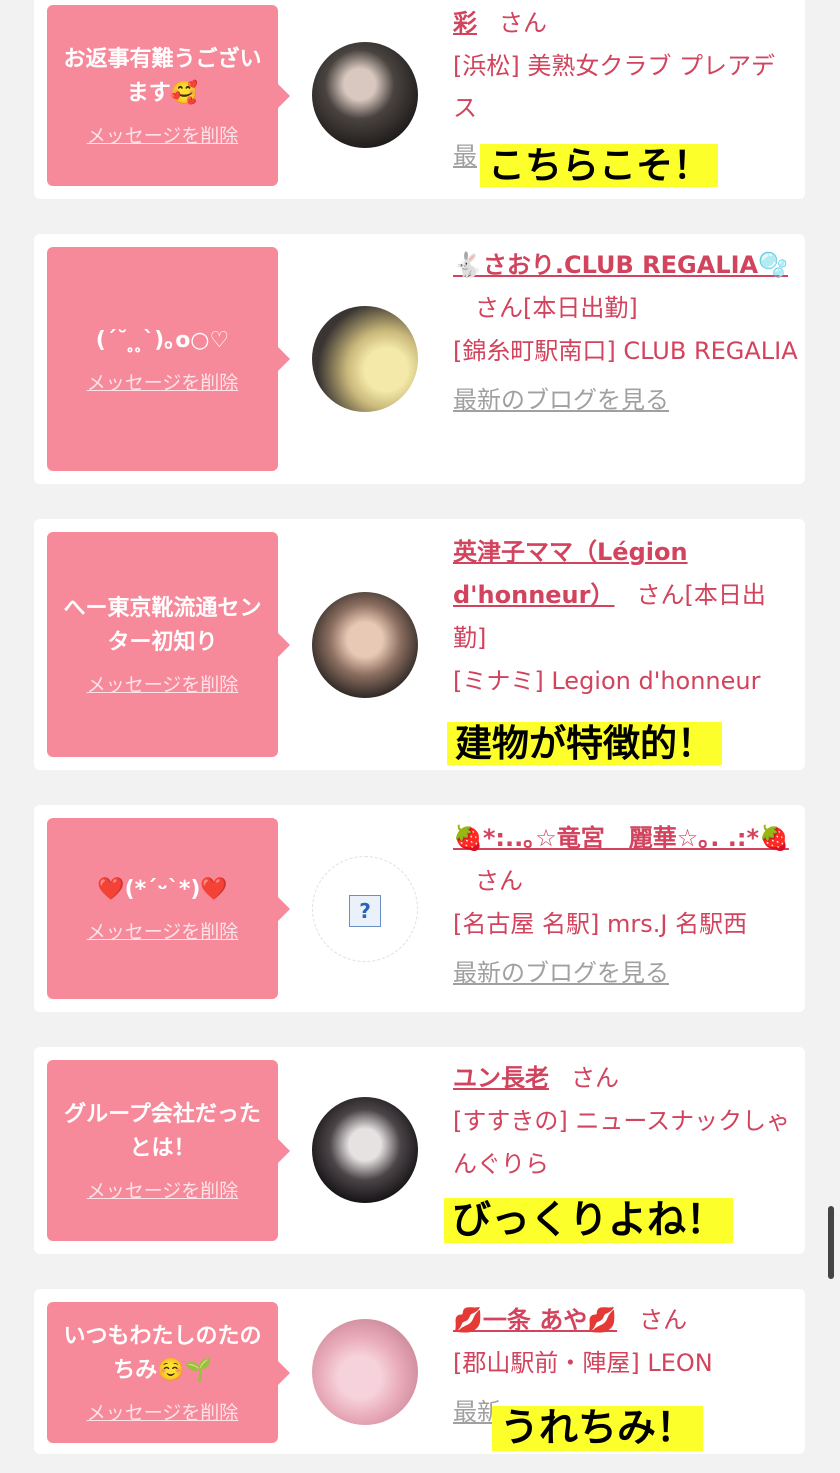 The width and height of the screenshot is (840, 1473). Describe the element at coordinates (622, 1142) in the screenshot. I see `shop-info: [すすきの] ニュースナックしゃんぐりら` at that location.